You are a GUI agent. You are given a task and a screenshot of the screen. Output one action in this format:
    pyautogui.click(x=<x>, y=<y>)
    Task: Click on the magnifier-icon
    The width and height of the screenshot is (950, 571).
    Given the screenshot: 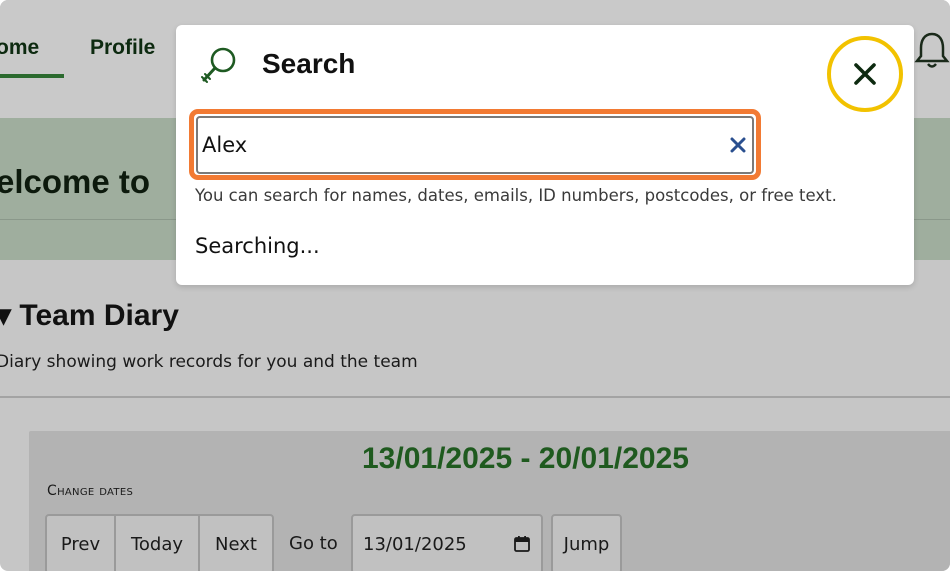 What is the action you would take?
    pyautogui.click(x=218, y=65)
    